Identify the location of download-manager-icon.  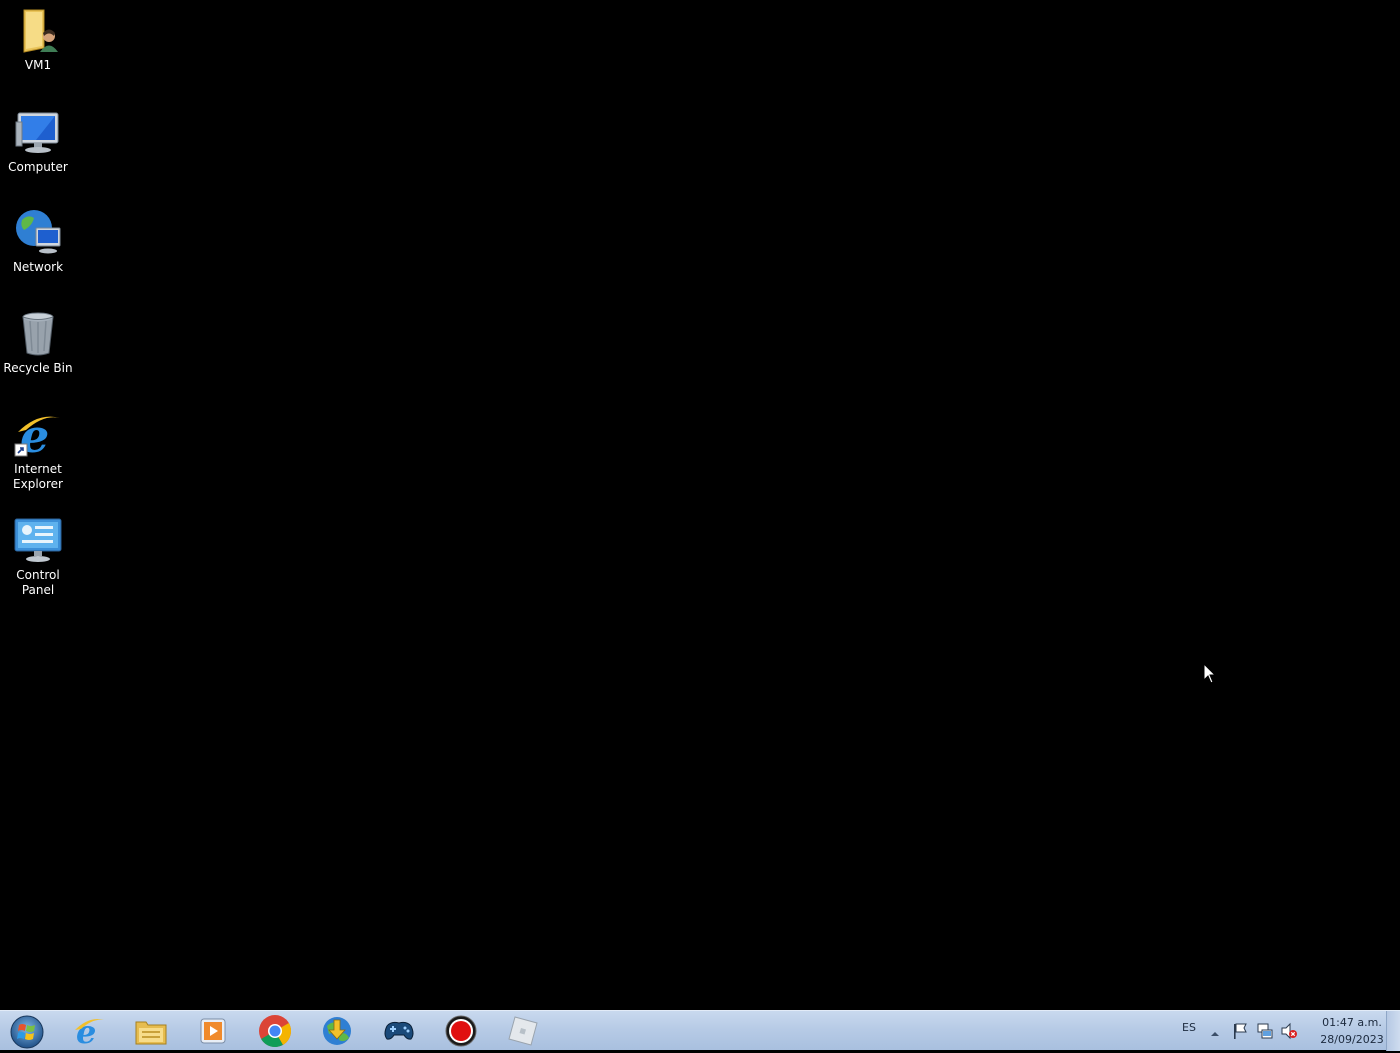
(337, 1031).